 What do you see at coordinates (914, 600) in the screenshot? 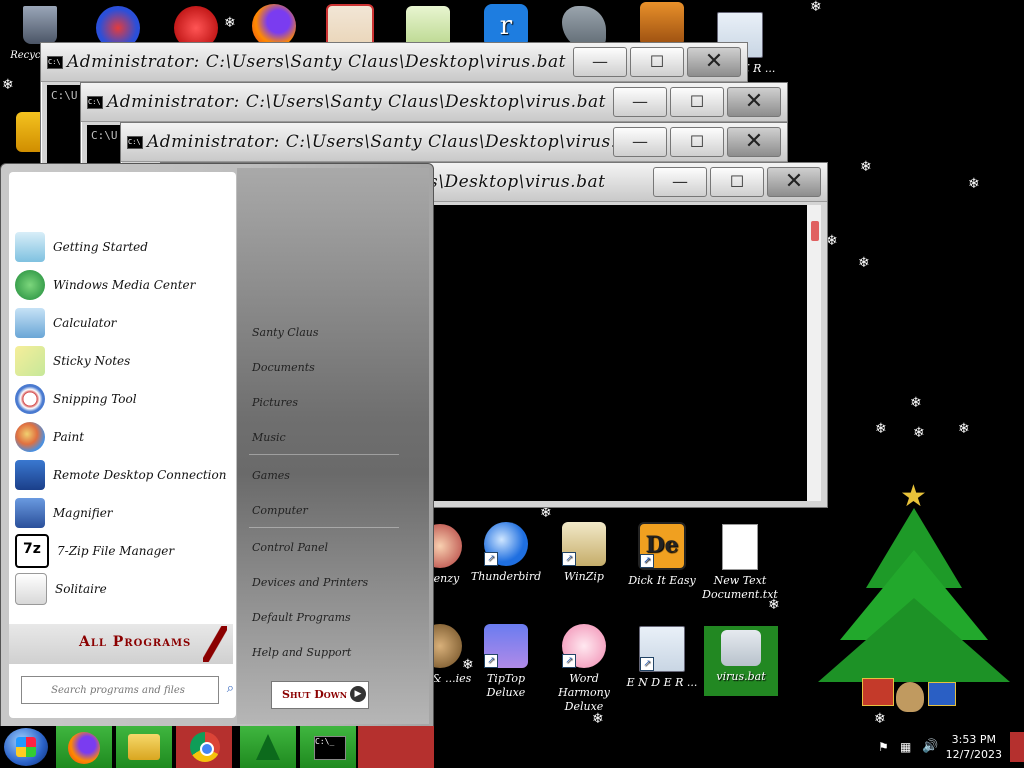
I see `christmas-tree-decoration: ★` at bounding box center [914, 600].